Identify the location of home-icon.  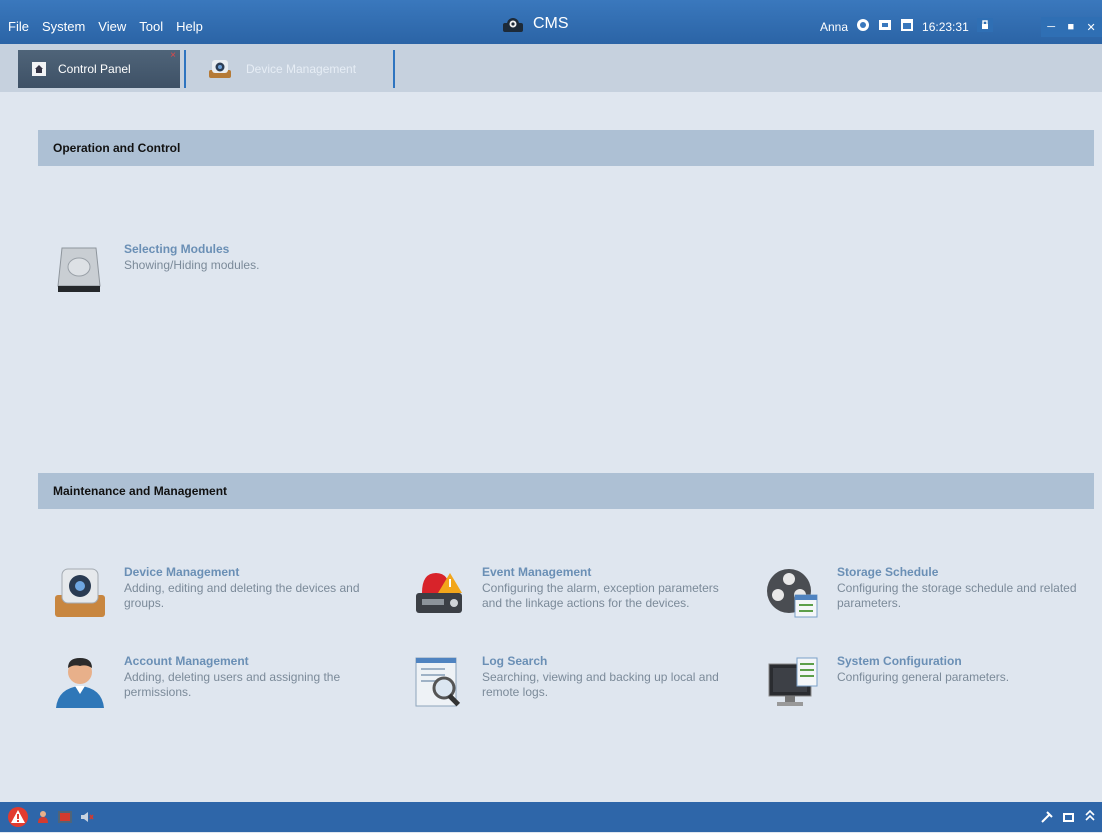
(39, 69).